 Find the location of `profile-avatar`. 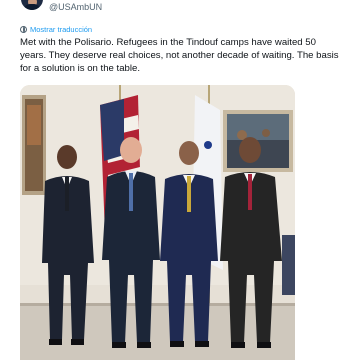

profile-avatar is located at coordinates (32, 5).